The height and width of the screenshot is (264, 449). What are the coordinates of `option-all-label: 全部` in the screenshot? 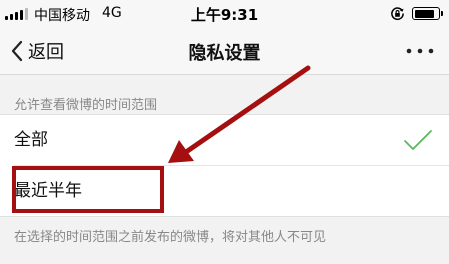 It's located at (31, 140).